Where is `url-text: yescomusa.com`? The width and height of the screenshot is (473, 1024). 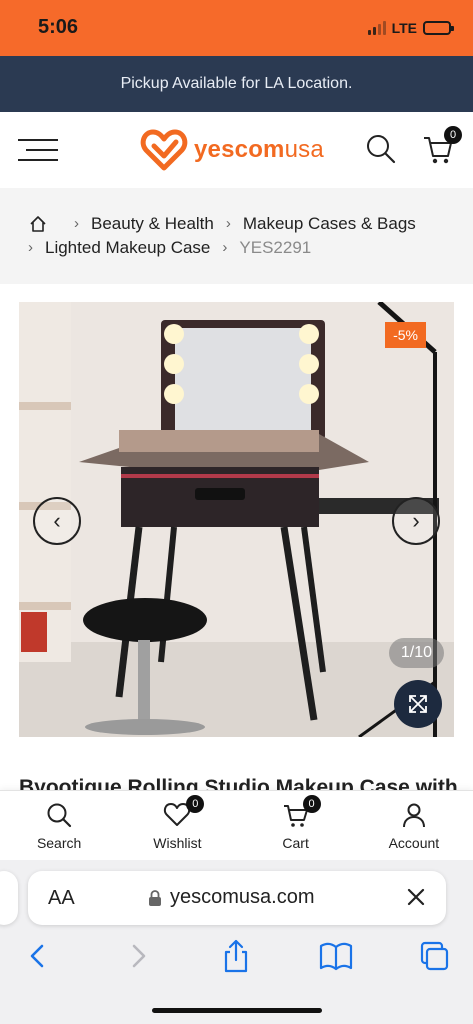 url-text: yescomusa.com is located at coordinates (242, 897).